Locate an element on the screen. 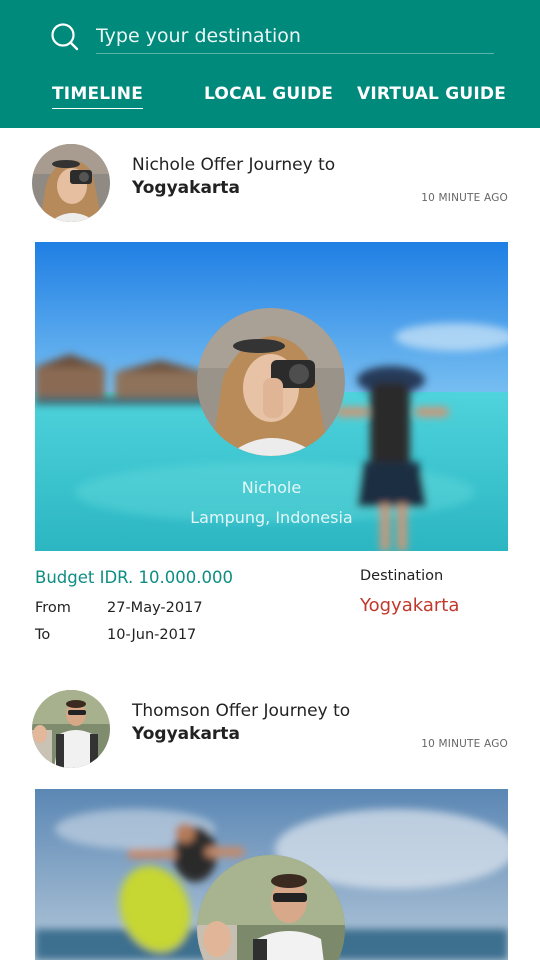 The width and height of the screenshot is (540, 960). search-icon is located at coordinates (65, 37).